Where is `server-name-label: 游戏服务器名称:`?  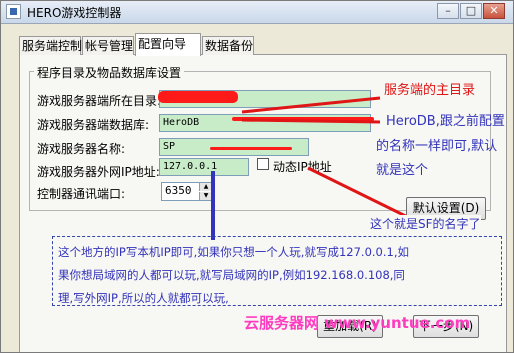
server-name-label: 游戏服务器名称: is located at coordinates (81, 149).